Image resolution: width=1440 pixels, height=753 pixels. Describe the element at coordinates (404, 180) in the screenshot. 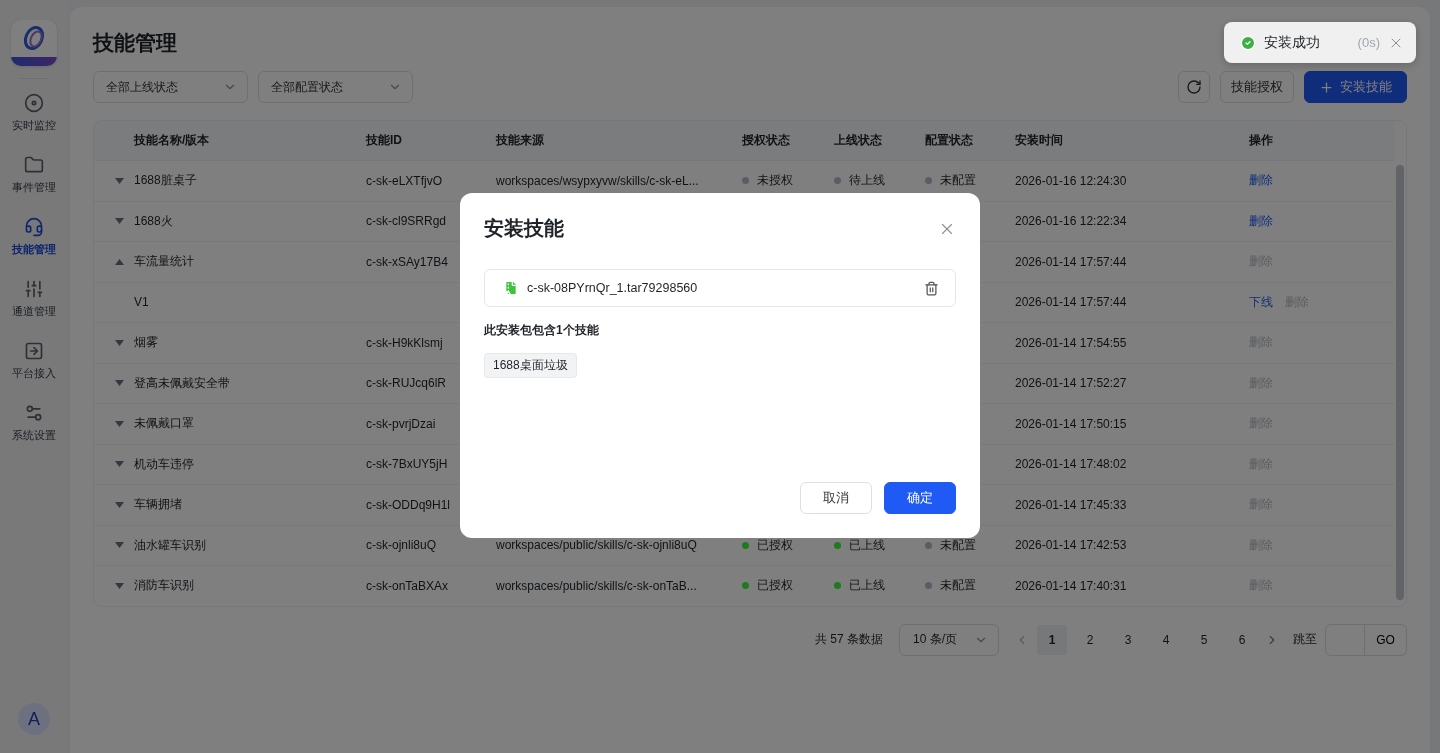

I see `skill-id: c-sk-eLXTfjvO` at that location.